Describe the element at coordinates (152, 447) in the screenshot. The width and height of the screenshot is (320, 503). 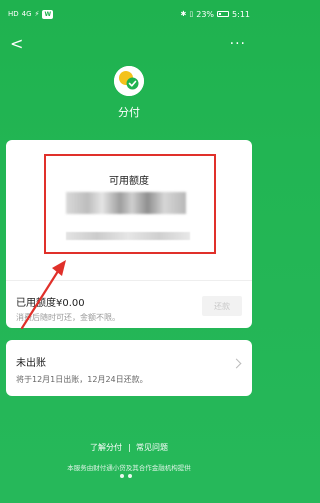
I see `faq-link: 常见问题` at that location.